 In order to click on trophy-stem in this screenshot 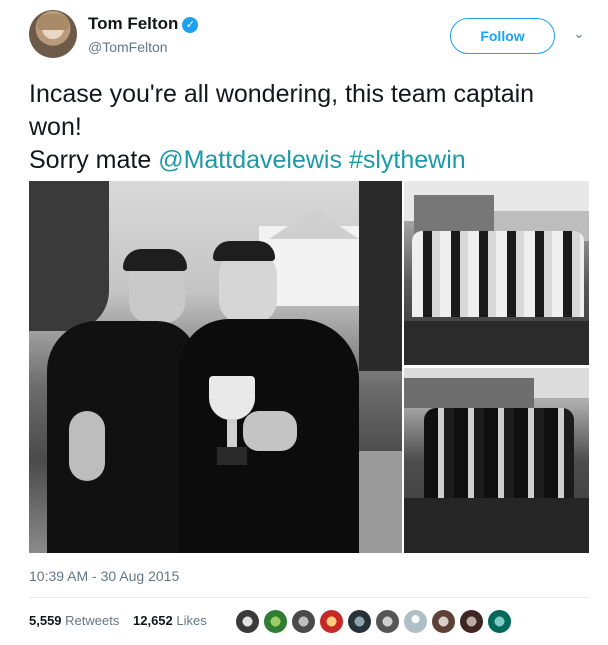, I will do `click(232, 434)`.